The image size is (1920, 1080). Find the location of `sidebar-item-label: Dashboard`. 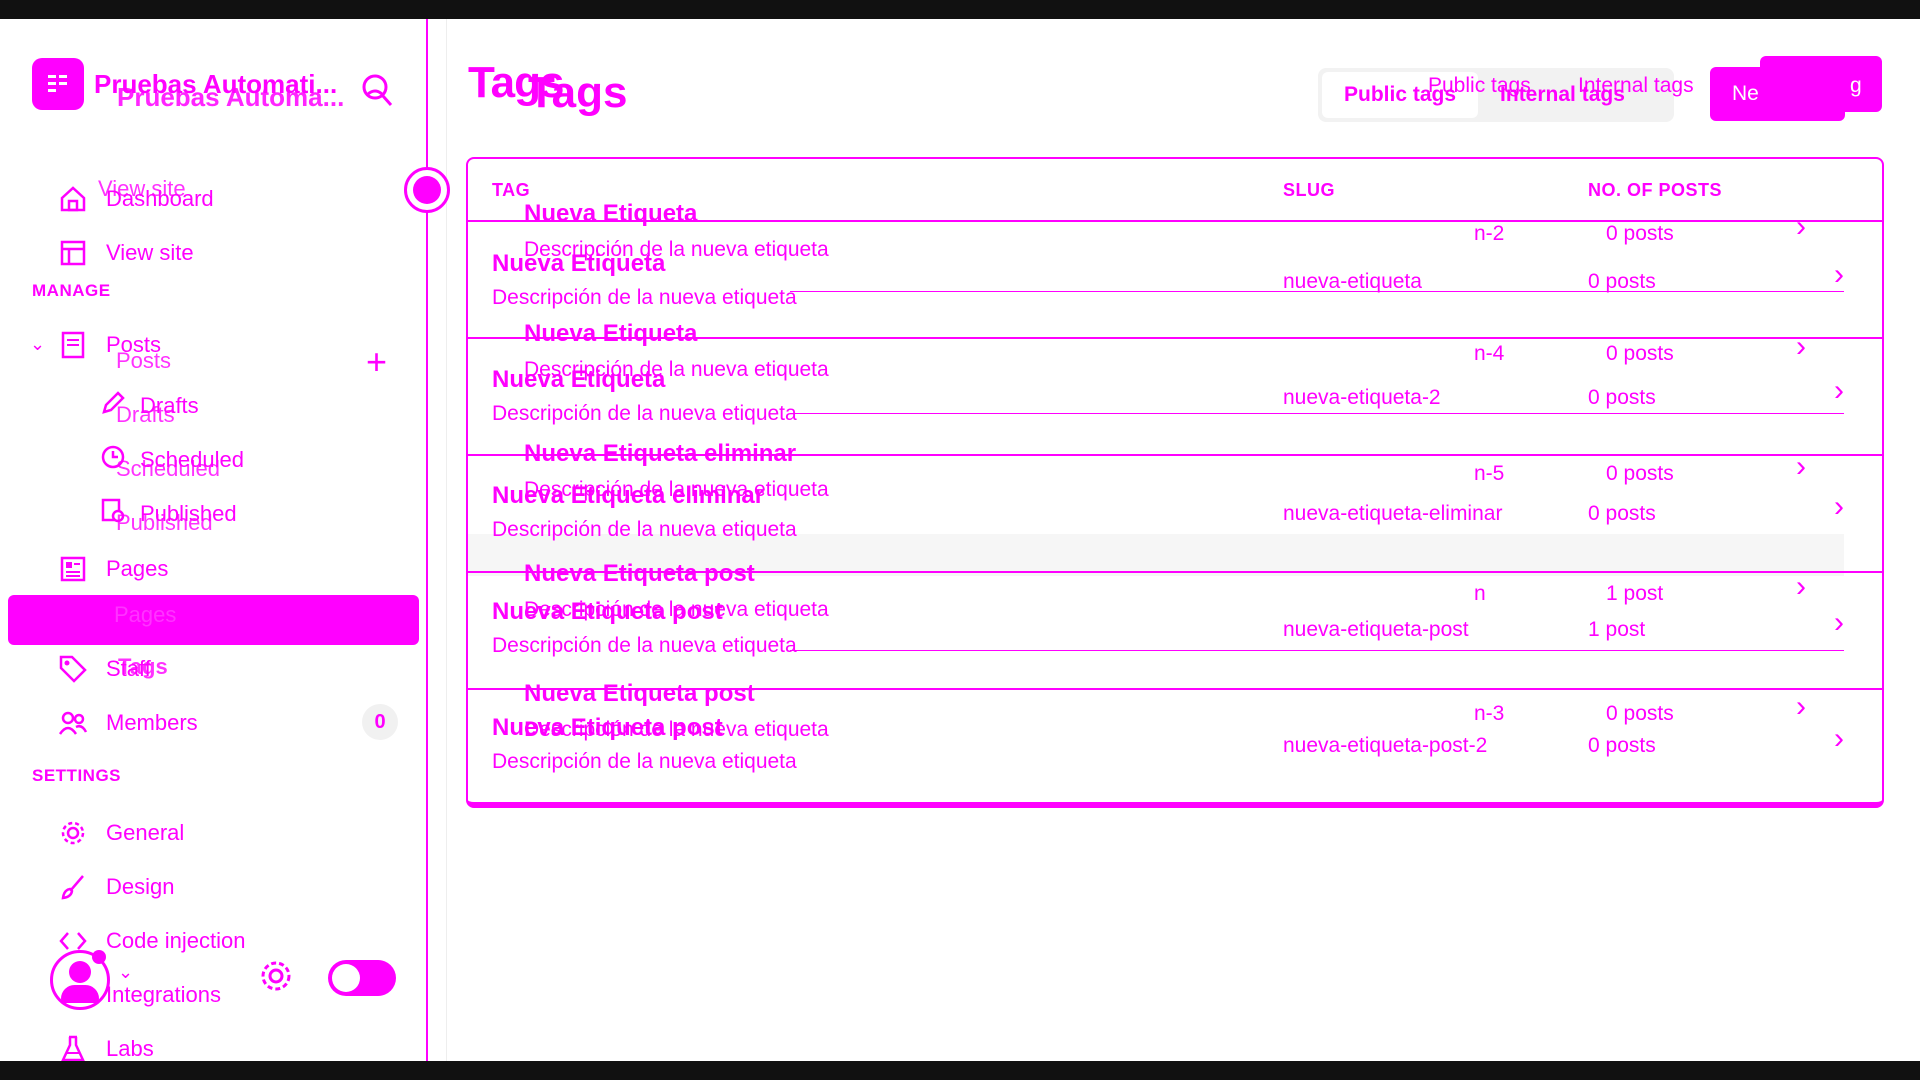

sidebar-item-label: Dashboard is located at coordinates (160, 198).